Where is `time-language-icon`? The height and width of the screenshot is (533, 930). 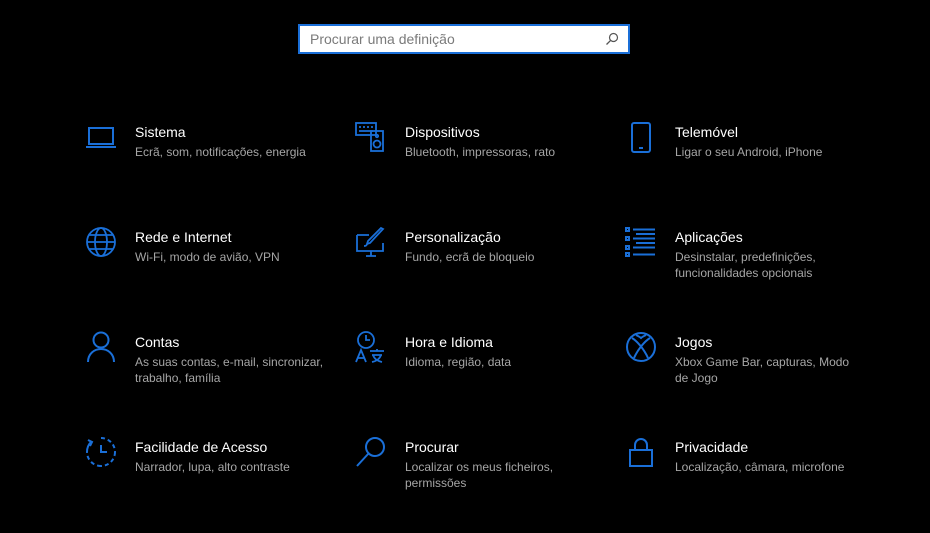
time-language-icon is located at coordinates (371, 347).